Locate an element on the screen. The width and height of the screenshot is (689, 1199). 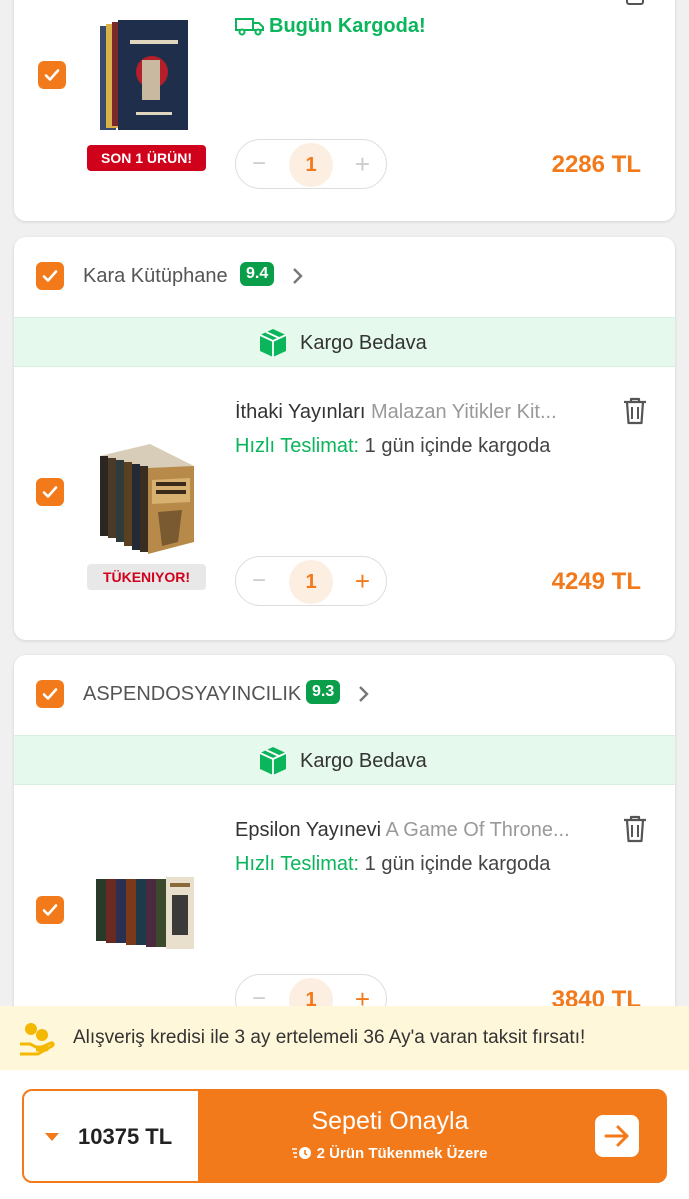
cart-total: 10375 TL is located at coordinates (125, 1136).